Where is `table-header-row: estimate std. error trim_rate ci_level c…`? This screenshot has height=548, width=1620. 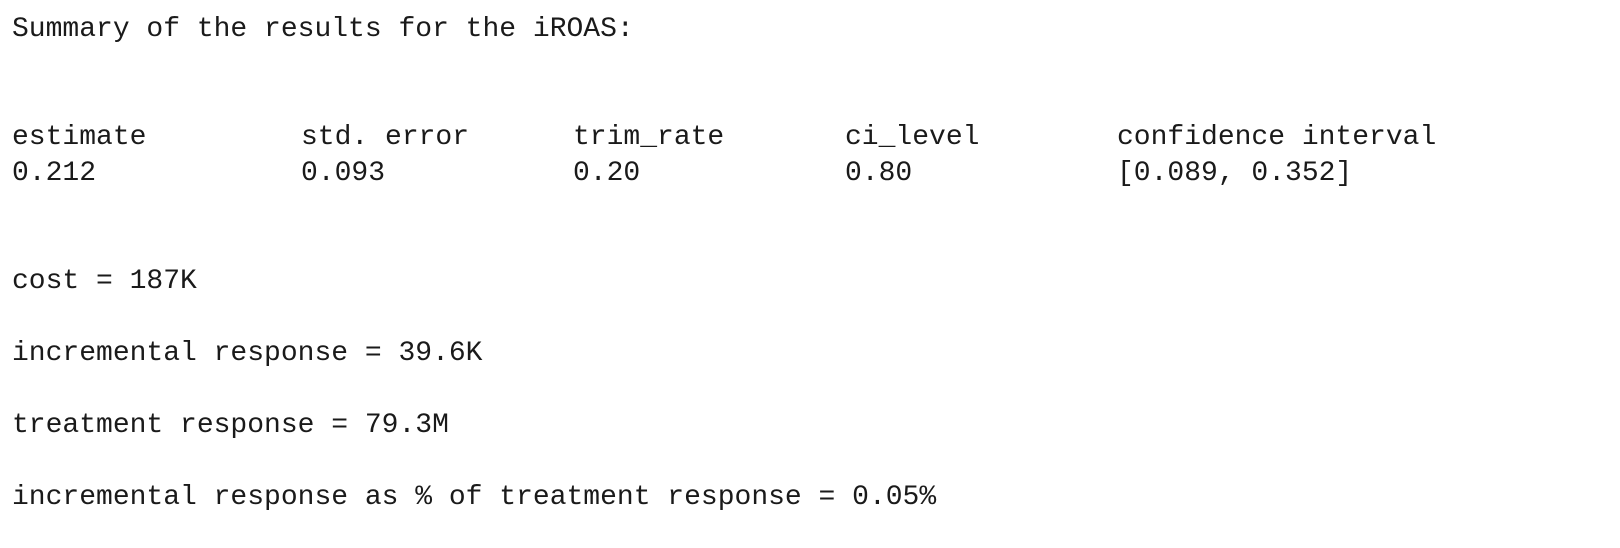 table-header-row: estimate std. error trim_rate ci_level c… is located at coordinates (724, 142).